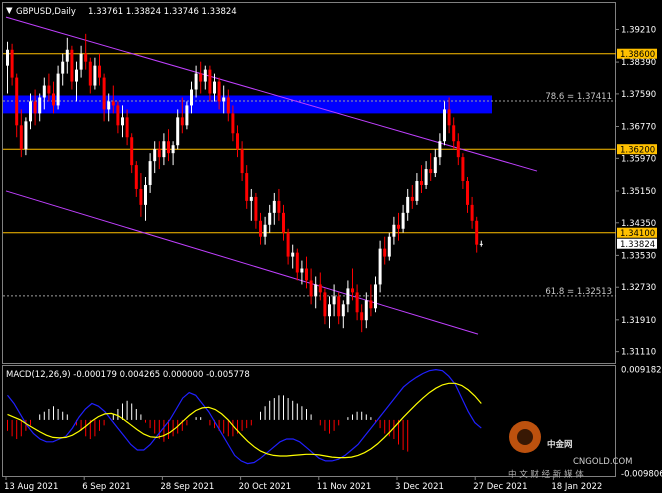 The width and height of the screenshot is (662, 493). What do you see at coordinates (638, 159) in the screenshot?
I see `price-tick-label: 1.35970` at bounding box center [638, 159].